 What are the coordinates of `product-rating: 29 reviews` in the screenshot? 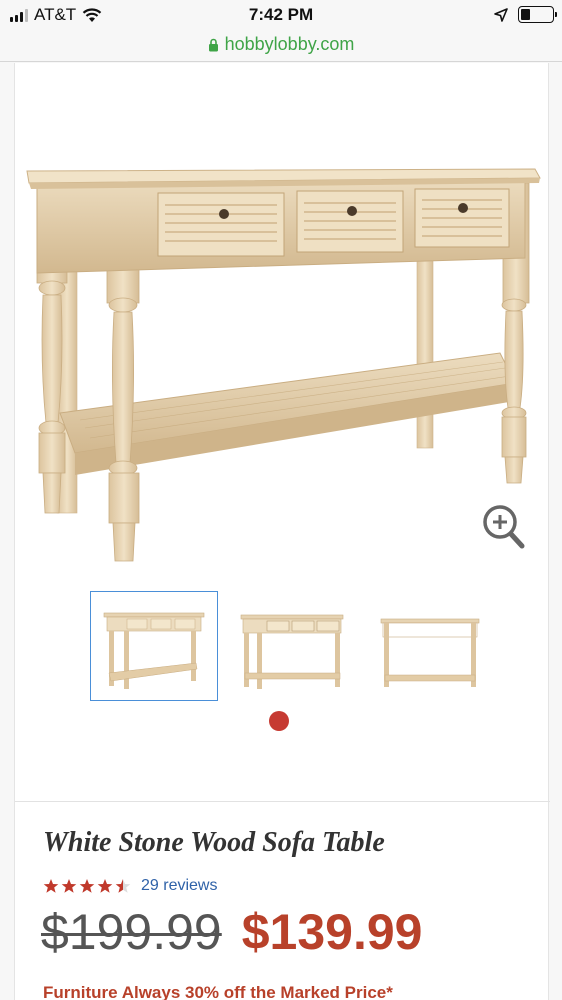 It's located at (130, 886).